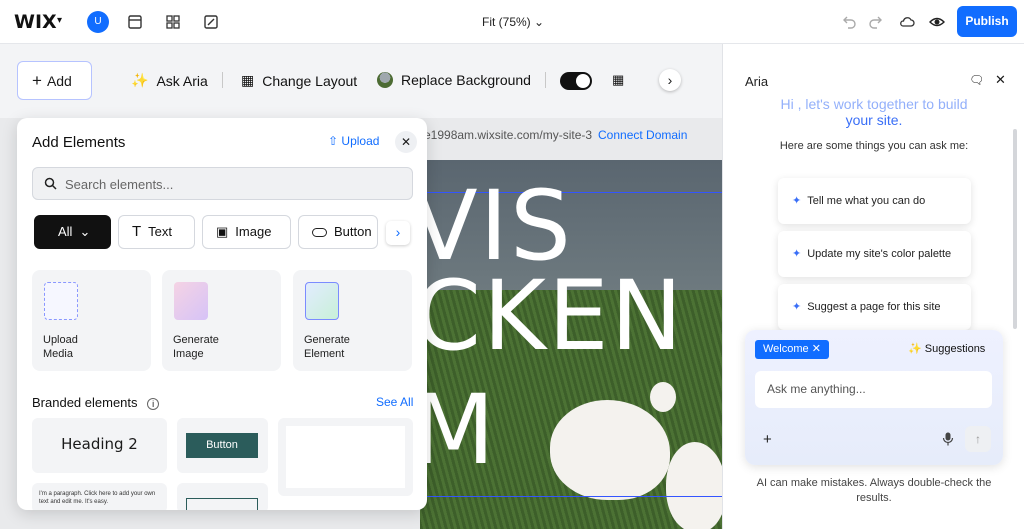  I want to click on outline-button-sample-card, so click(222, 496).